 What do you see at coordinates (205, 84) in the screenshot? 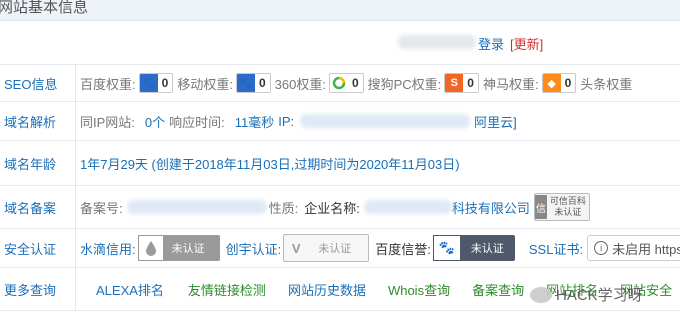
I see `seo-item-label: 移动权重:` at bounding box center [205, 84].